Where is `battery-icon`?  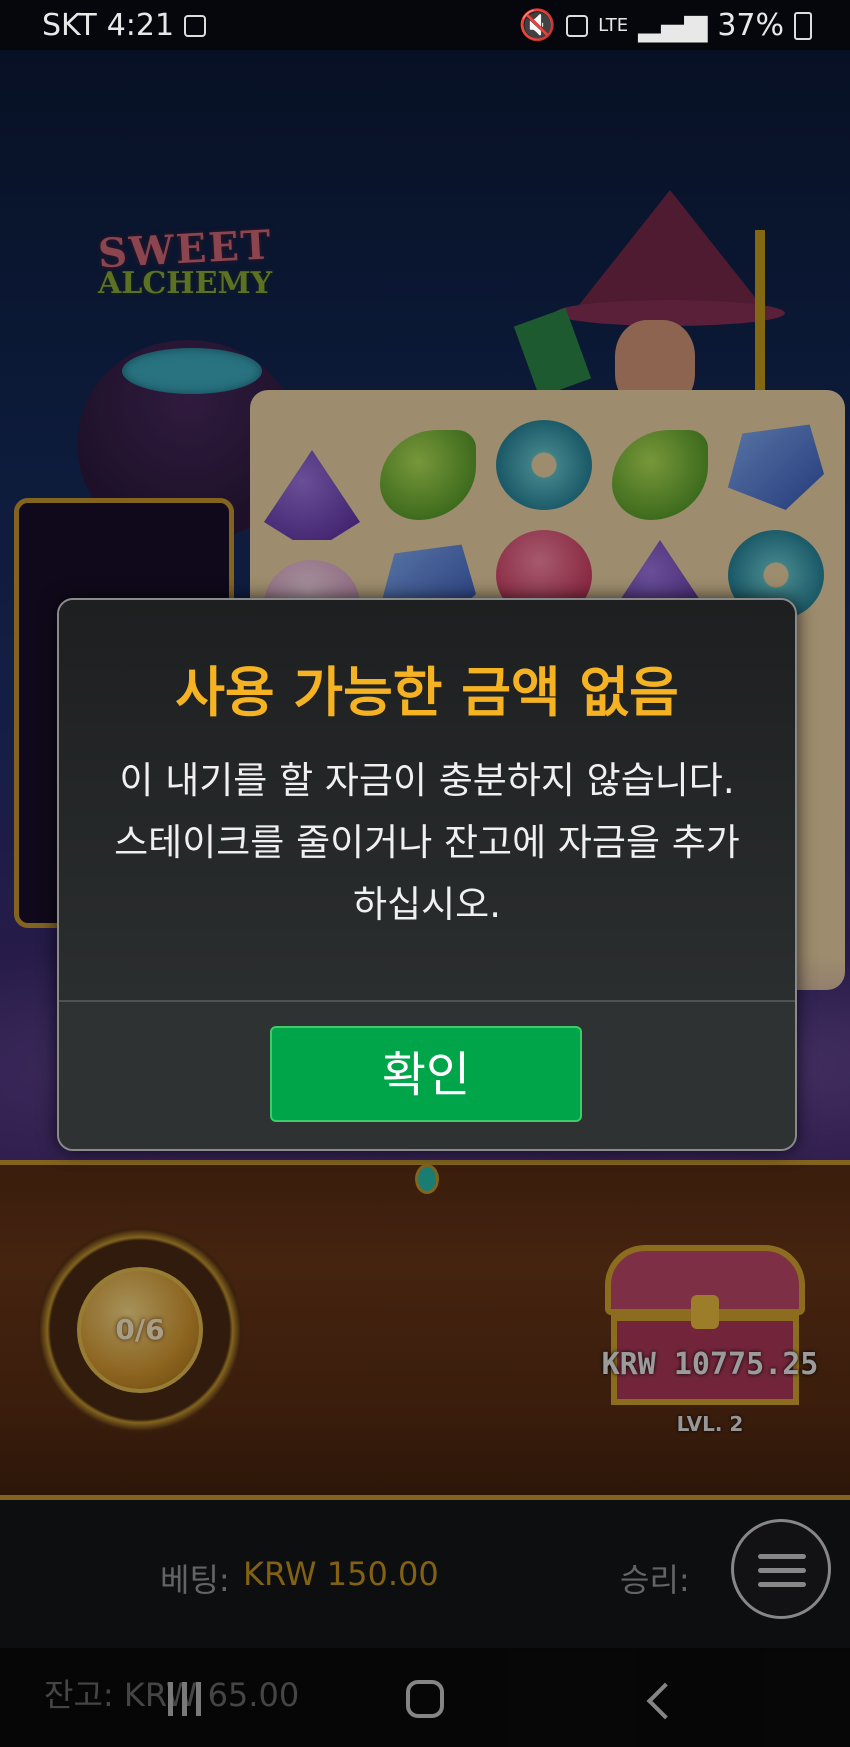
battery-icon is located at coordinates (803, 25).